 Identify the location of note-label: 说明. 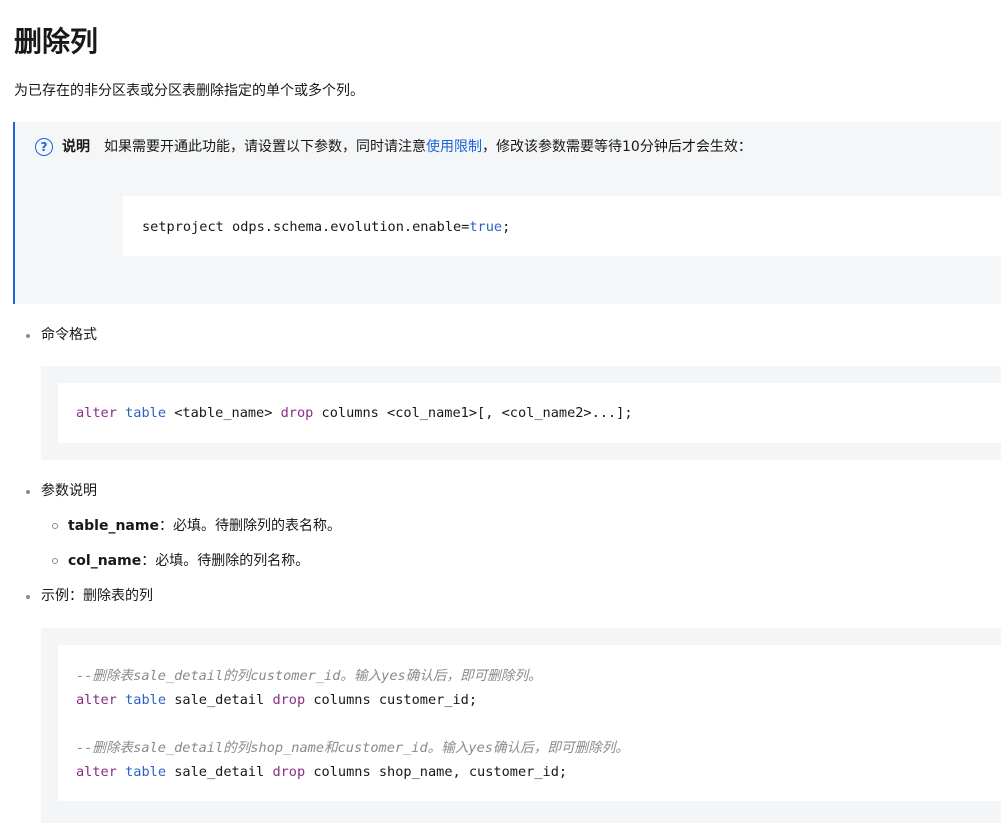
(76, 147).